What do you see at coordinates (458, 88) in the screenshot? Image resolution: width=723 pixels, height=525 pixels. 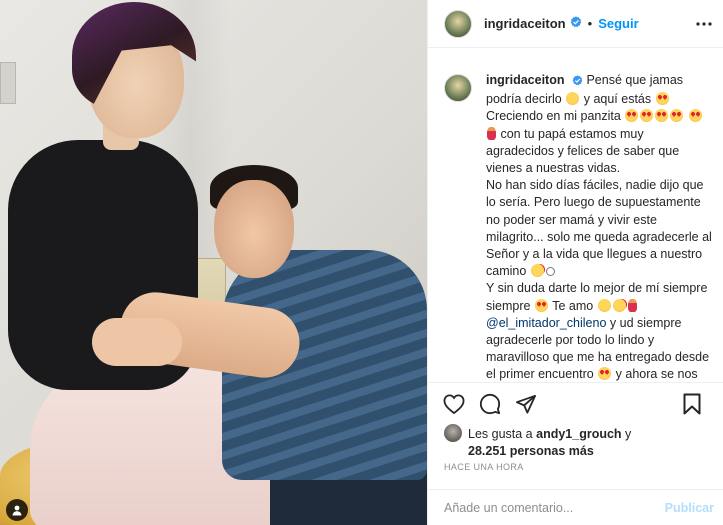 I see `caption-avatar` at bounding box center [458, 88].